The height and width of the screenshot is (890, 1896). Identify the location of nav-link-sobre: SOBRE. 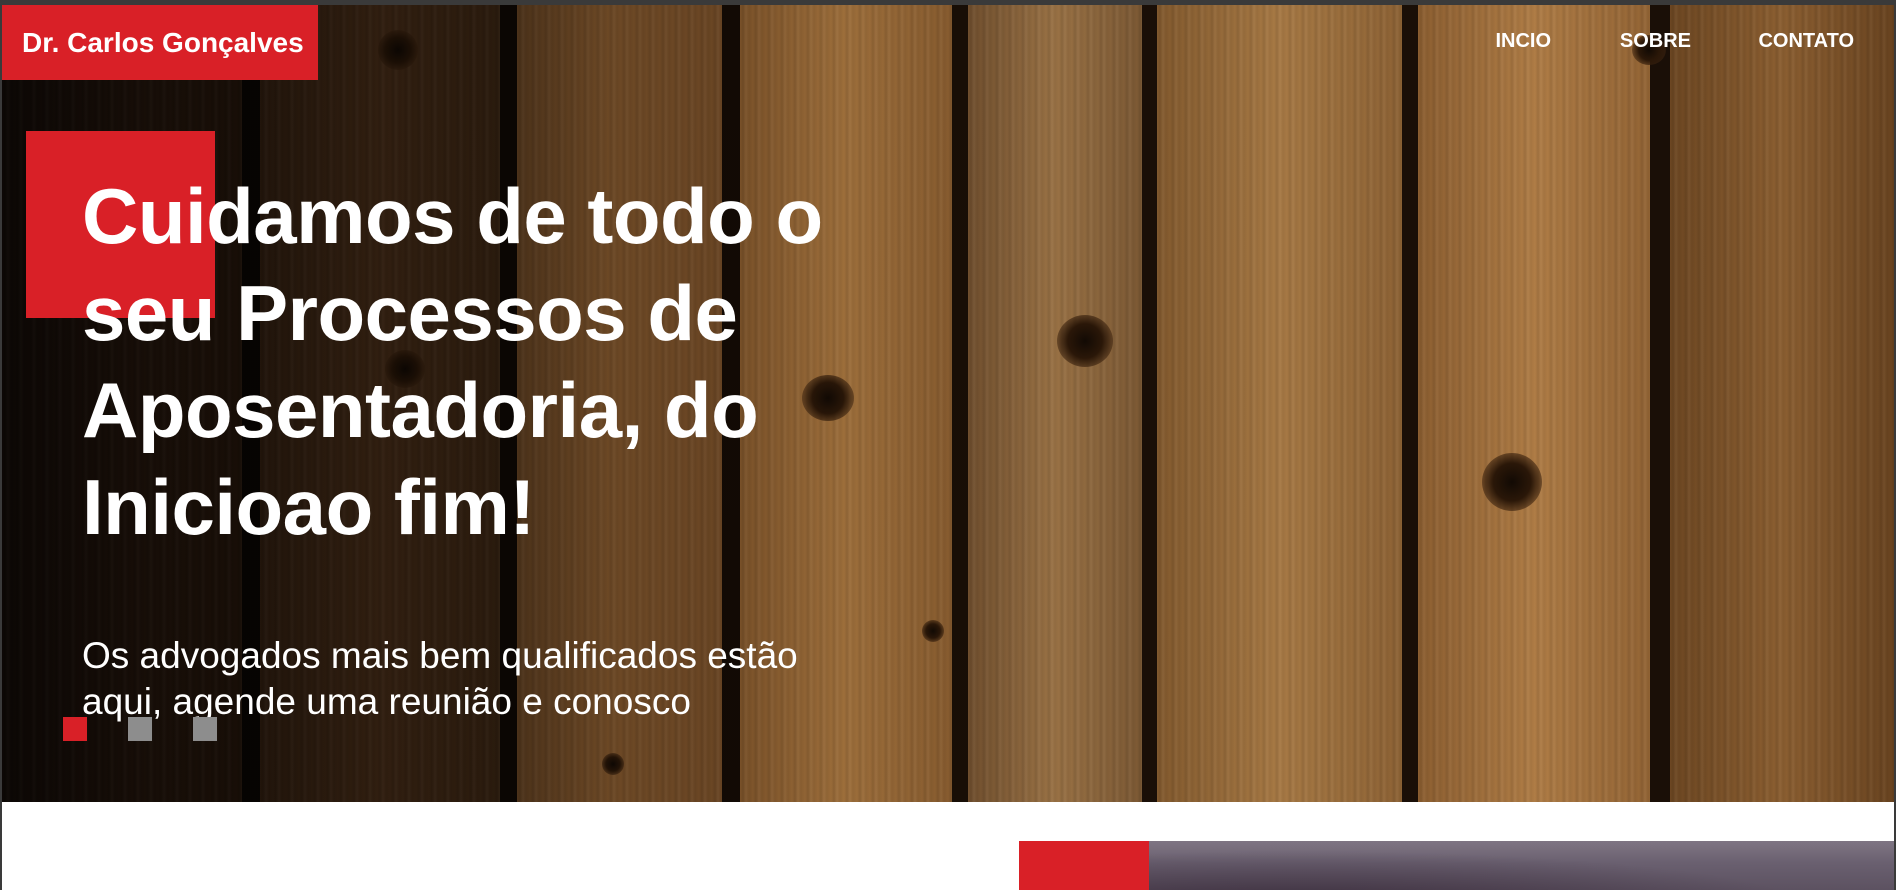
(1655, 41).